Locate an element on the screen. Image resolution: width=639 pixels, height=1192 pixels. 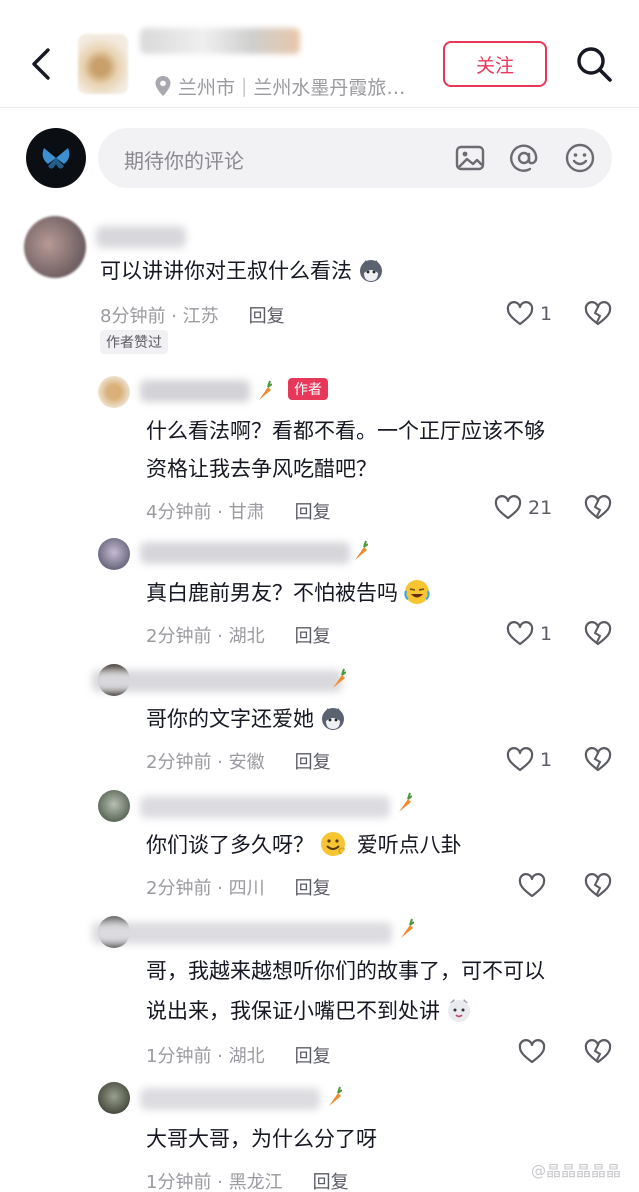
comment-text: 可以讲讲你对王叔什么看法 is located at coordinates (242, 271).